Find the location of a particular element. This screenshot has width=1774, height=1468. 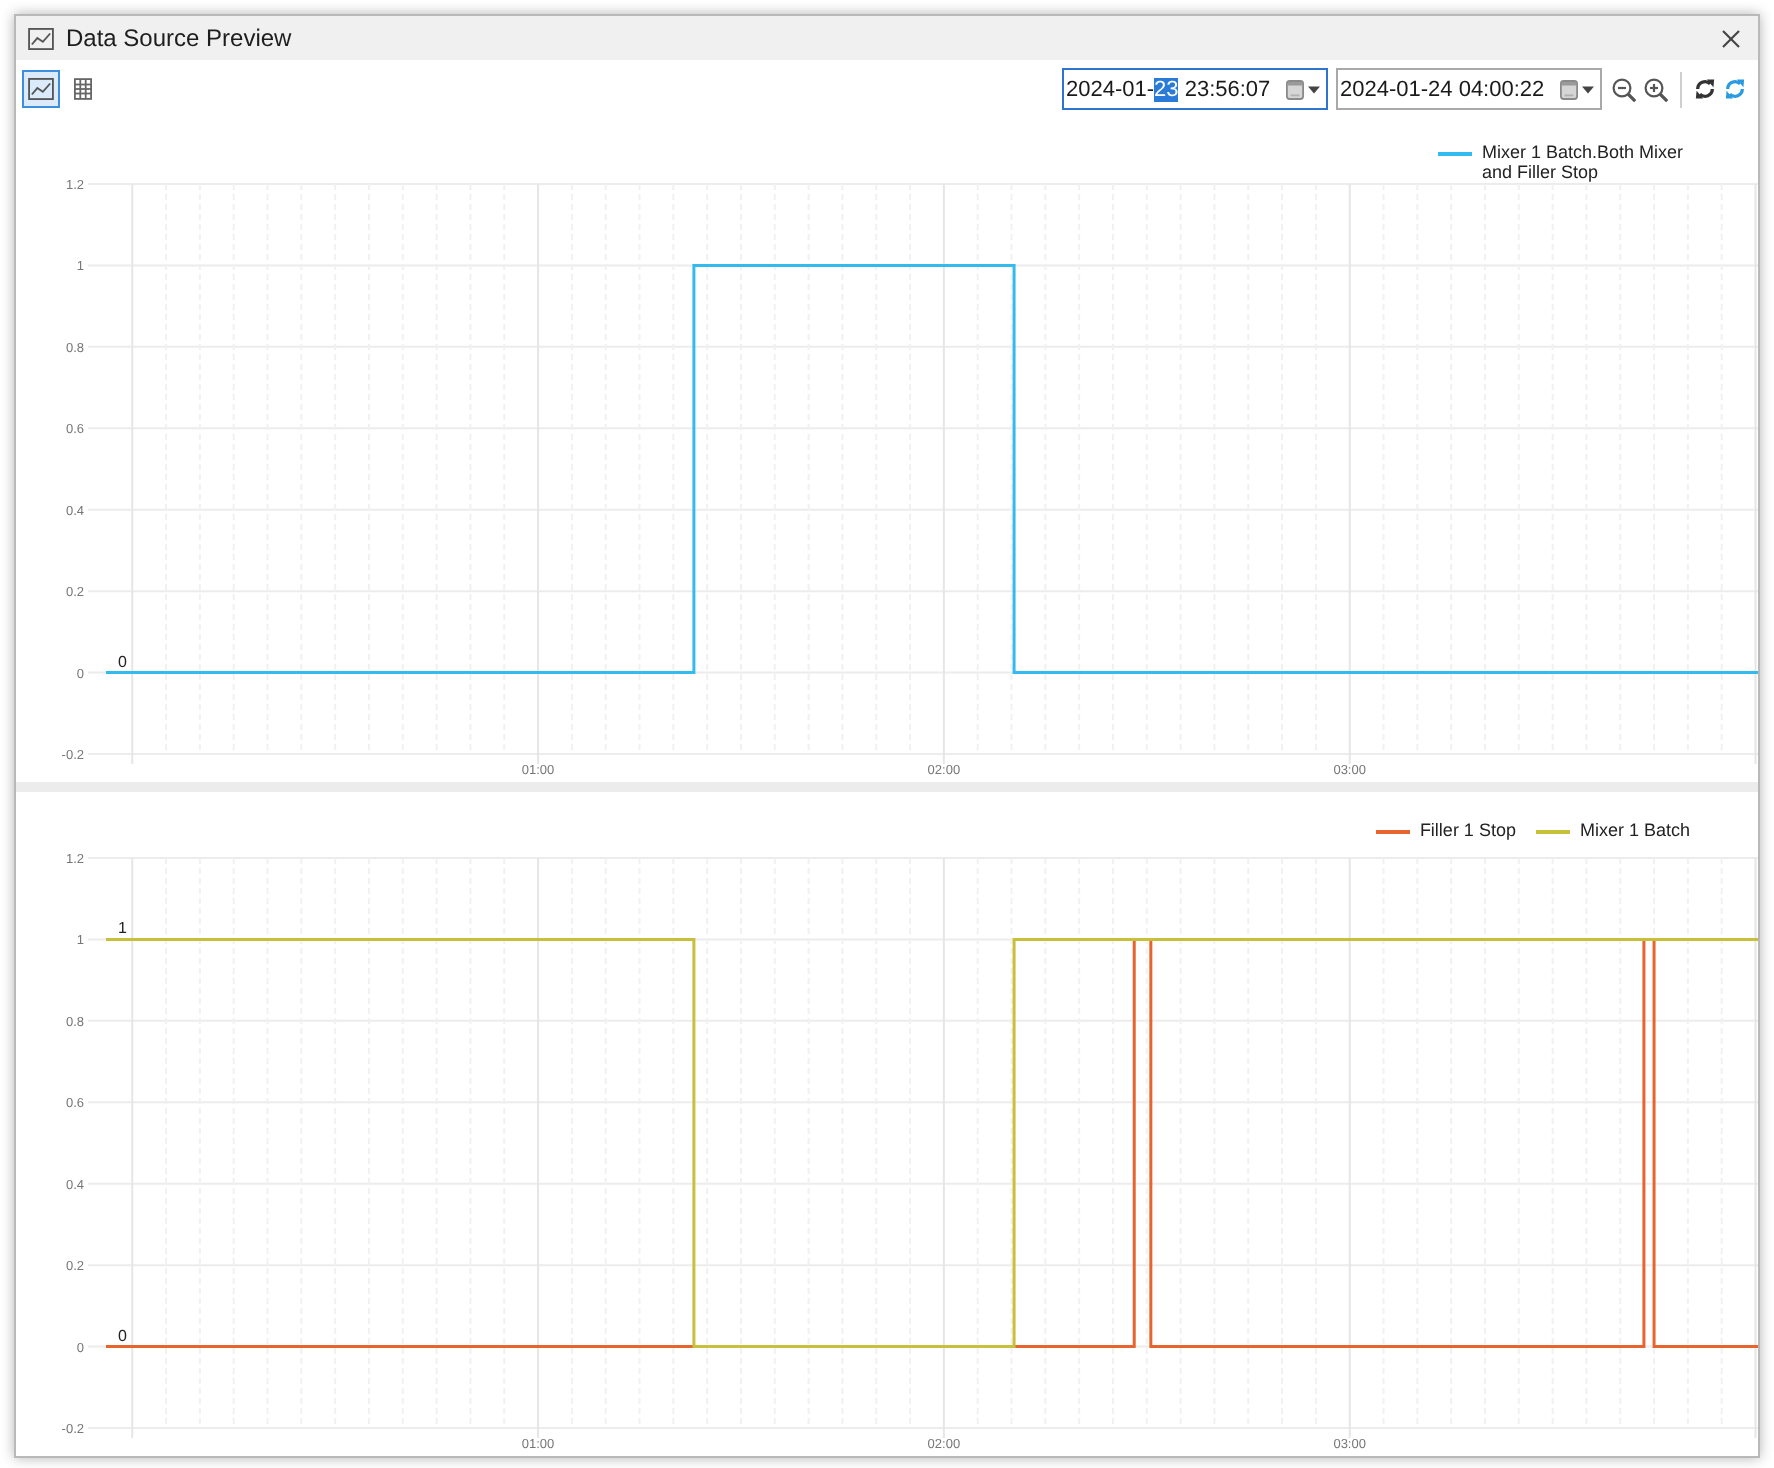

date-time-field: 2024-01-23 23:56:07 is located at coordinates (1195, 89).